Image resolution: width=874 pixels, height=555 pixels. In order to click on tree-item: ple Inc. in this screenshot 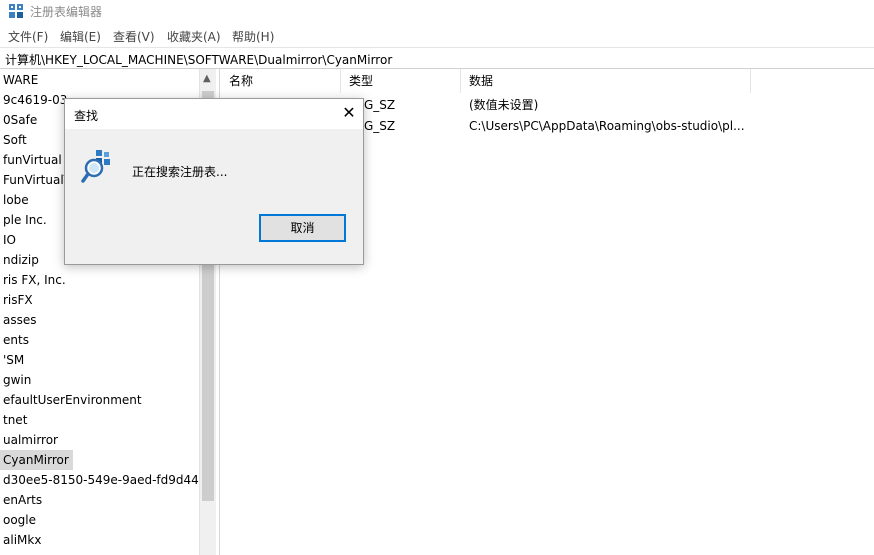, I will do `click(25, 220)`.